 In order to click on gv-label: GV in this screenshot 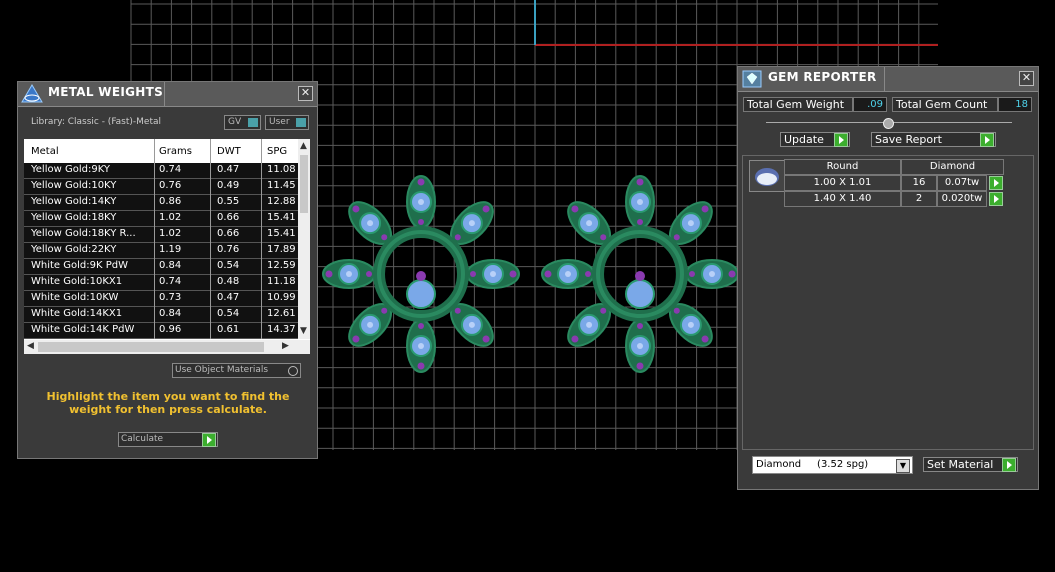, I will do `click(235, 122)`.